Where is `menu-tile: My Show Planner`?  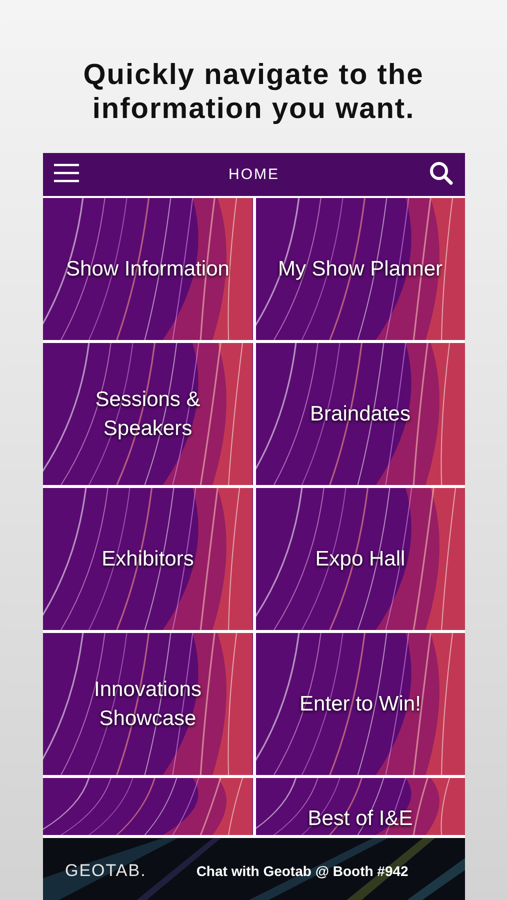 menu-tile: My Show Planner is located at coordinates (360, 269).